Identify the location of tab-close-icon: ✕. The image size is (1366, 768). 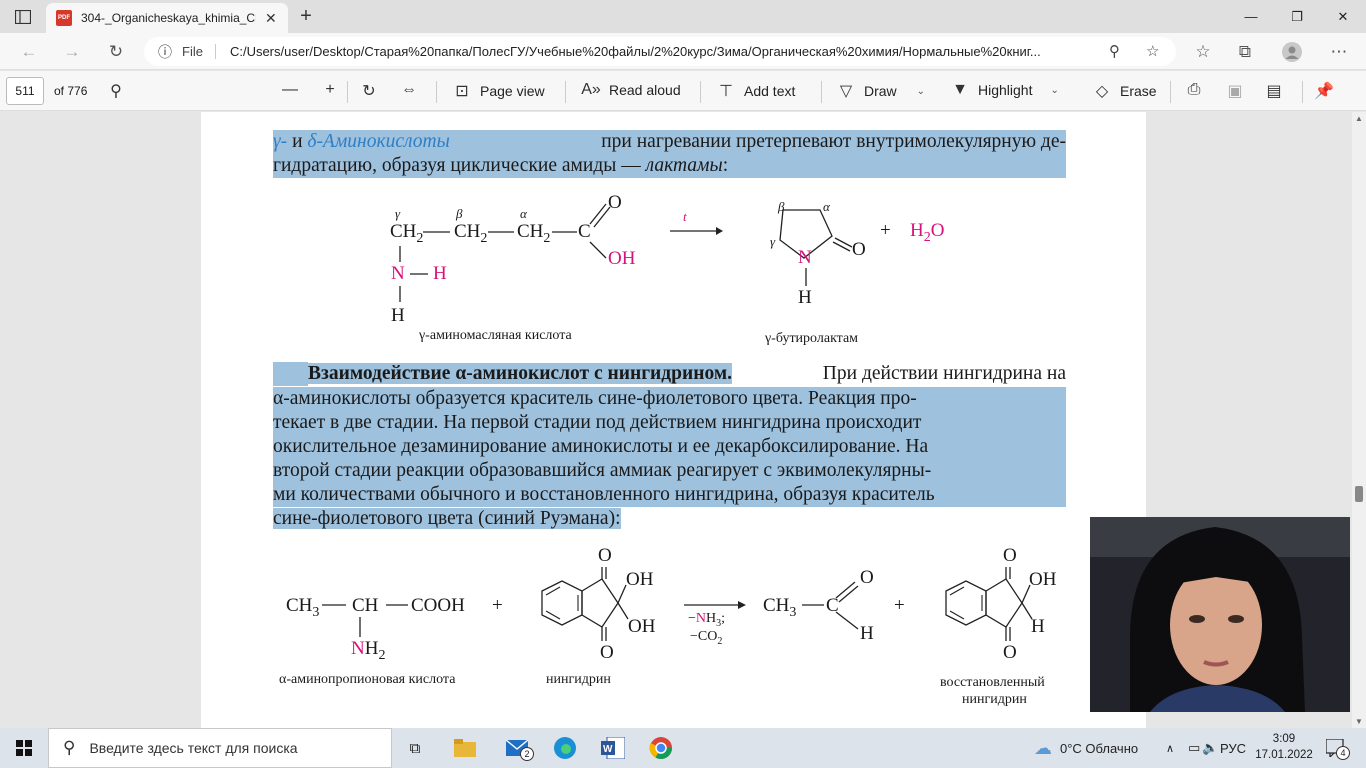
(271, 18).